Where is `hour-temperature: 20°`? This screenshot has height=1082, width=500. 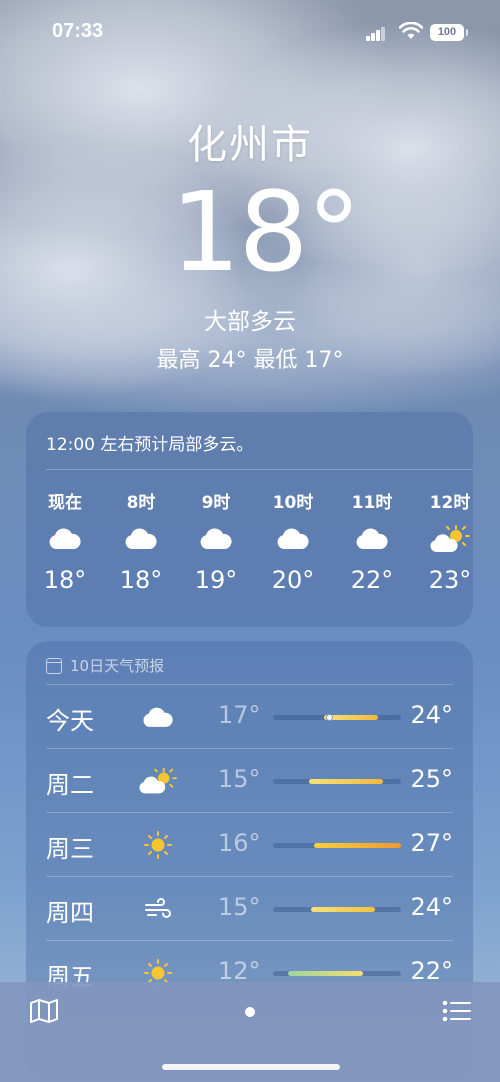
hour-temperature: 20° is located at coordinates (293, 580).